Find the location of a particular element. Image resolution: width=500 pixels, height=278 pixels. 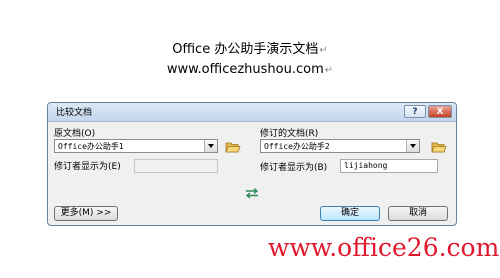

revised-document-label: 修订的文档(R) is located at coordinates (289, 134).